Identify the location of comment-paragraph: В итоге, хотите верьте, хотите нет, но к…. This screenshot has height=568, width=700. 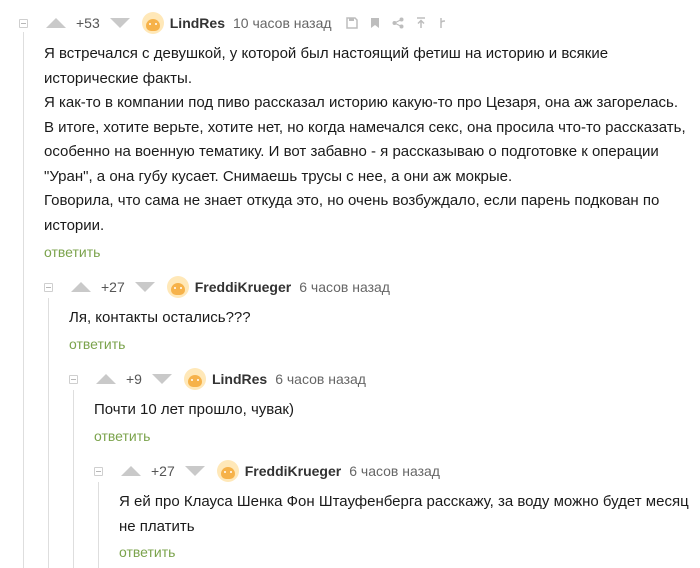
(365, 151).